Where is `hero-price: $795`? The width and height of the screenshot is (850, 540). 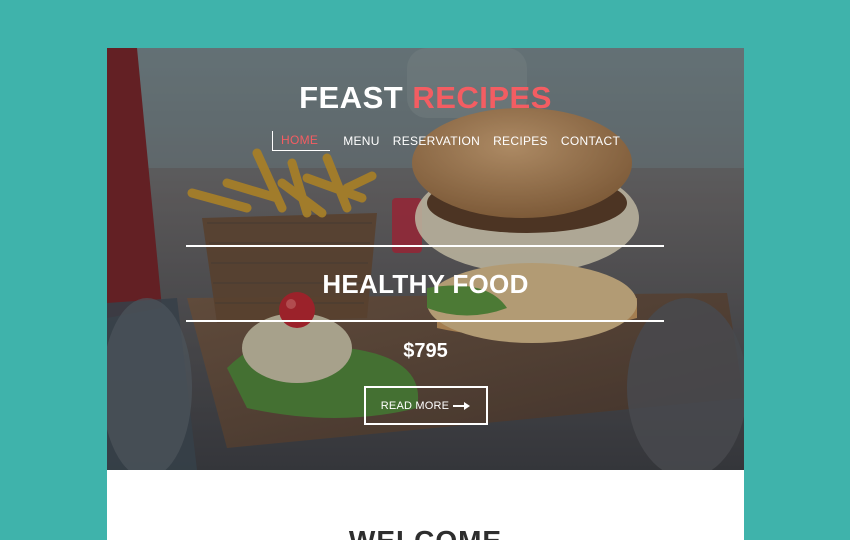
hero-price: $795 is located at coordinates (425, 351).